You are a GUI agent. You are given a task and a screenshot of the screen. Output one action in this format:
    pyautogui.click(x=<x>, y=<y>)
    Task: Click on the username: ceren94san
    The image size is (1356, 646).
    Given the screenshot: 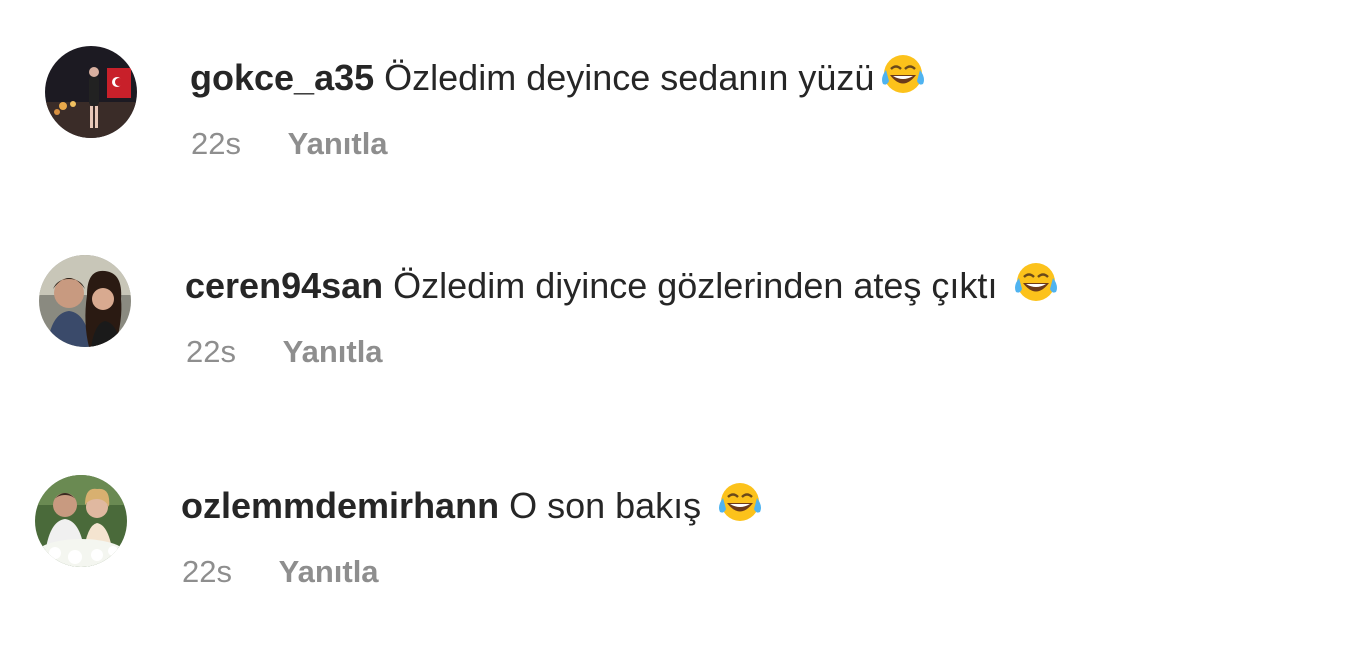 What is the action you would take?
    pyautogui.click(x=284, y=285)
    